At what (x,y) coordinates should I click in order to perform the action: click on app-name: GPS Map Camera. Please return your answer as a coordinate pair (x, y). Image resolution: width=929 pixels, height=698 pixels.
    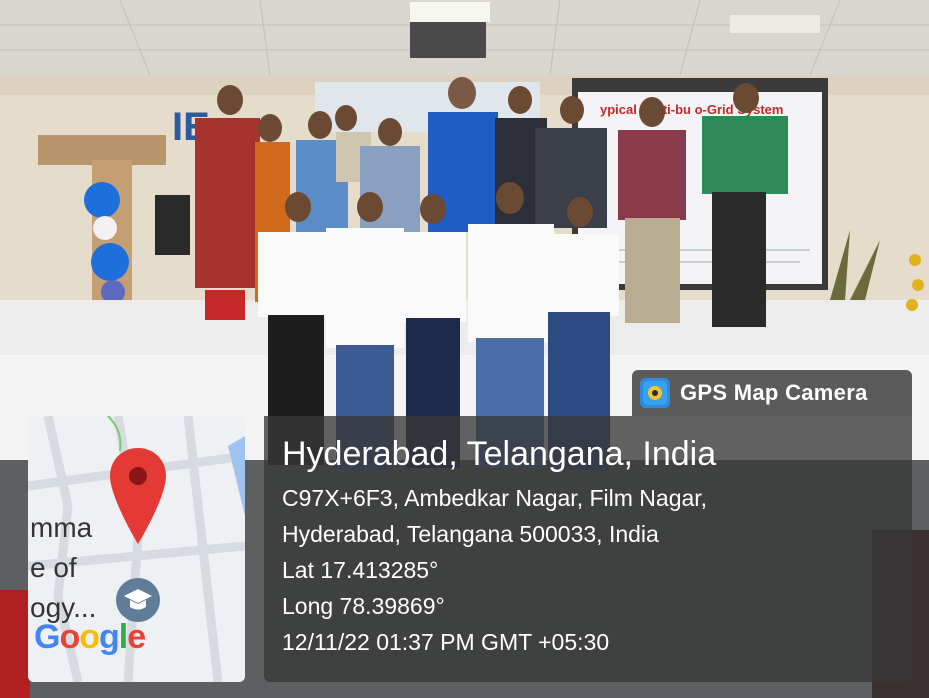
    Looking at the image, I should click on (774, 392).